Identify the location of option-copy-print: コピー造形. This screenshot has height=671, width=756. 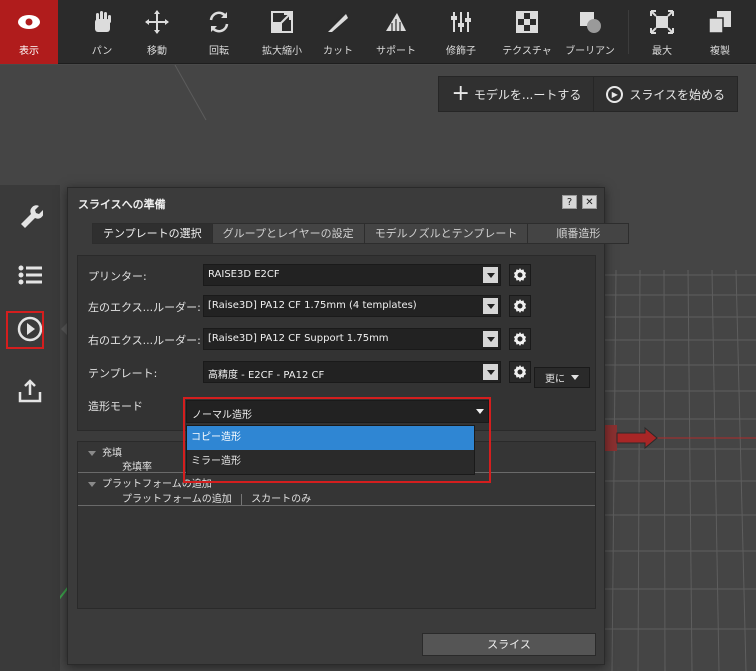
(330, 438).